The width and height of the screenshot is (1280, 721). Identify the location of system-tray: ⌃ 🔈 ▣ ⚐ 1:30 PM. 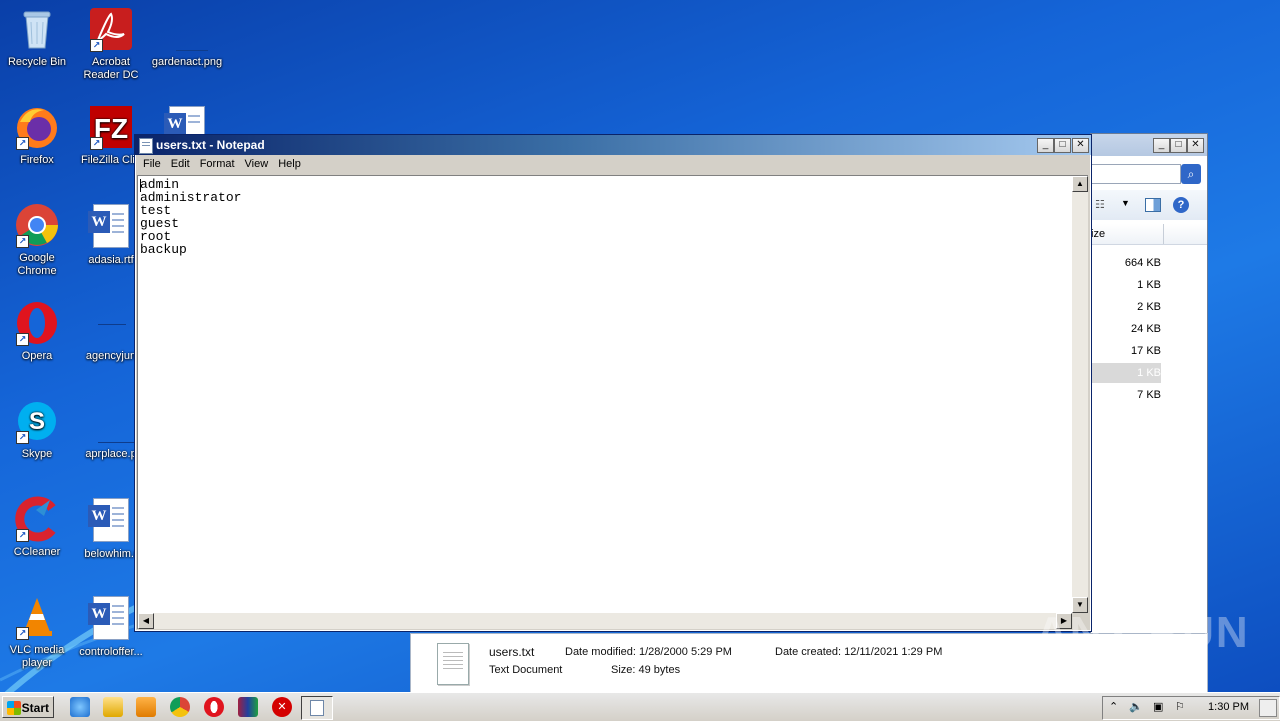
(1191, 708).